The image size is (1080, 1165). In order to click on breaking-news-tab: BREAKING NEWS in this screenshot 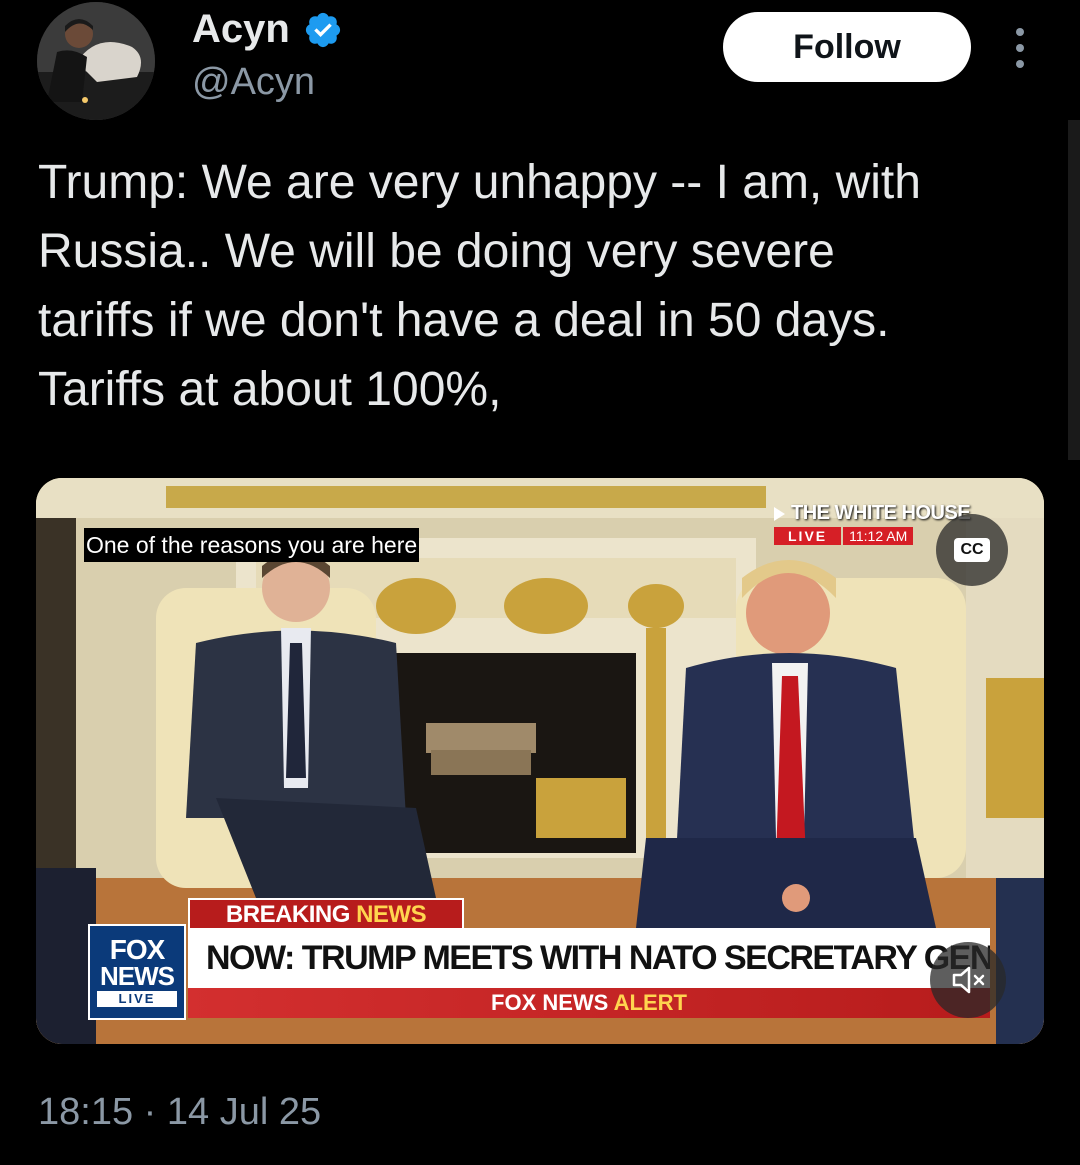, I will do `click(326, 915)`.